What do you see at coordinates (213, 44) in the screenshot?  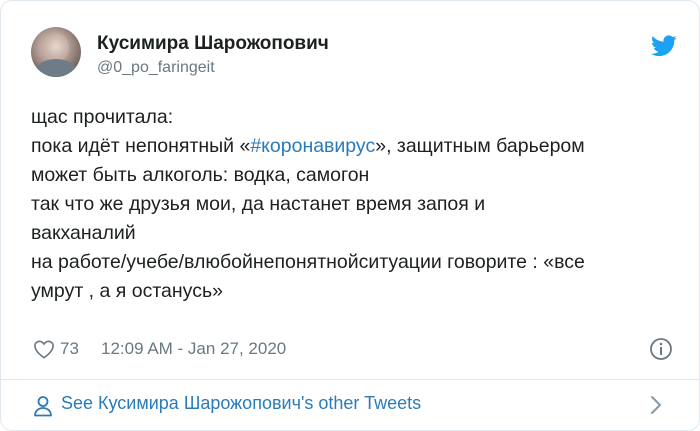 I see `author-name: Кусимира Шарожопович` at bounding box center [213, 44].